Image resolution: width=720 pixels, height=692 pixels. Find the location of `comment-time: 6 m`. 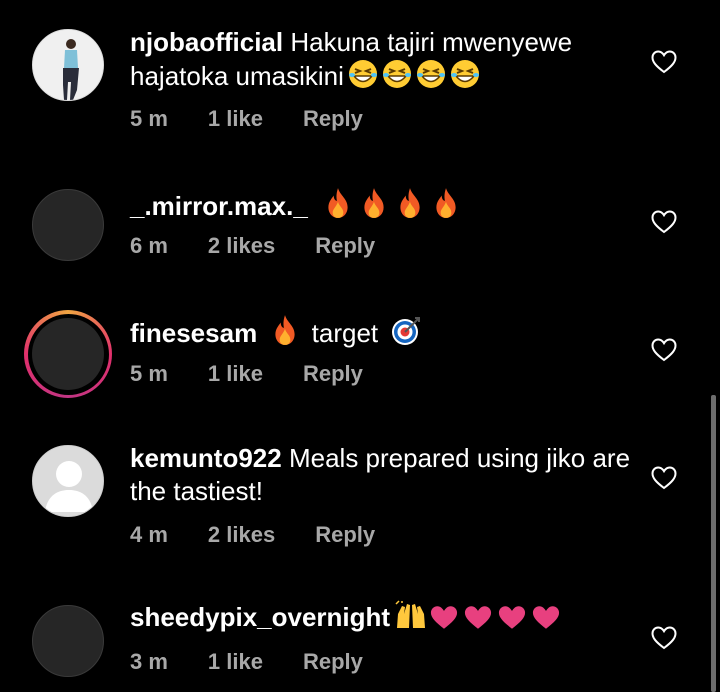

comment-time: 6 m is located at coordinates (149, 245).